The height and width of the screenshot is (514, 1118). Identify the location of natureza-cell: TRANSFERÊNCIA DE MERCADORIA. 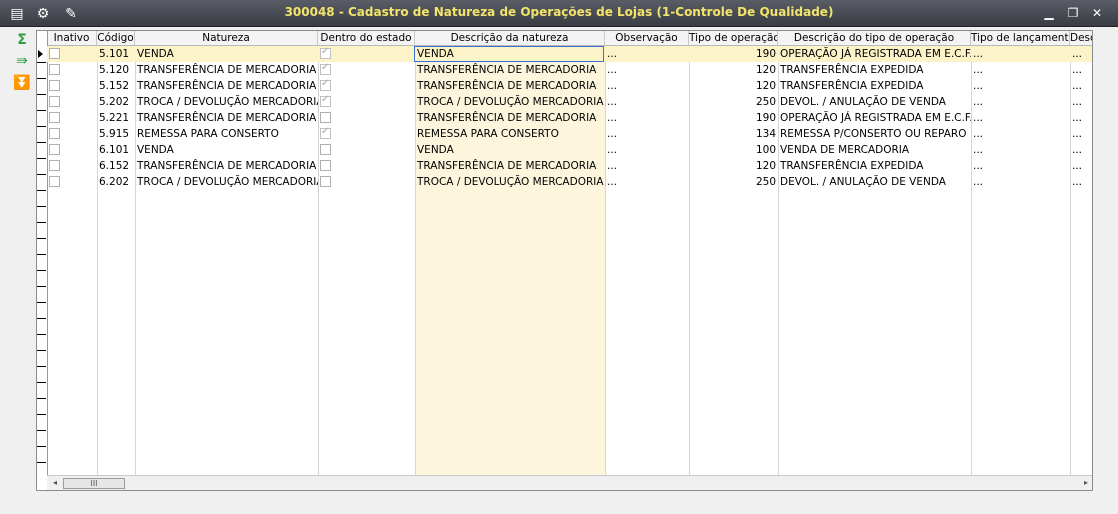
(227, 166).